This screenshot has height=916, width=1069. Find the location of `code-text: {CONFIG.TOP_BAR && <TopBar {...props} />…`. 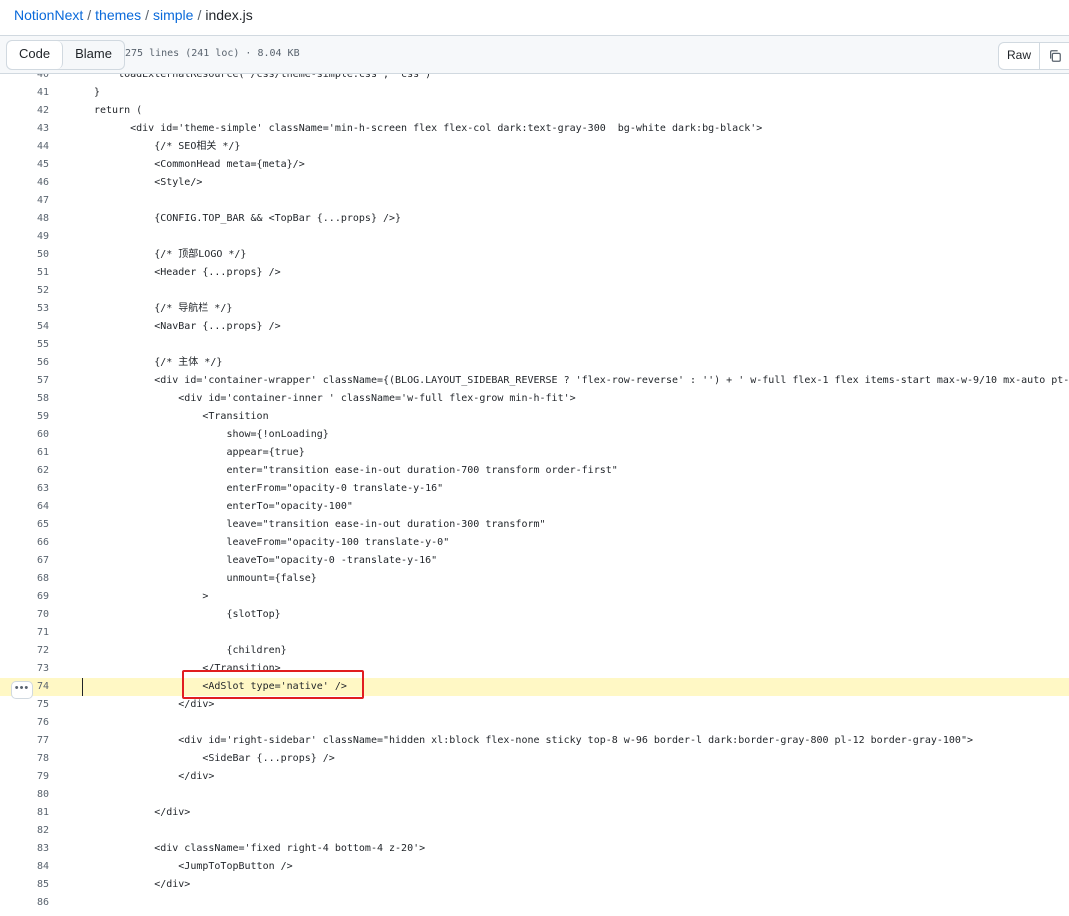

code-text: {CONFIG.TOP_BAR && <TopBar {...props} />… is located at coordinates (248, 218).